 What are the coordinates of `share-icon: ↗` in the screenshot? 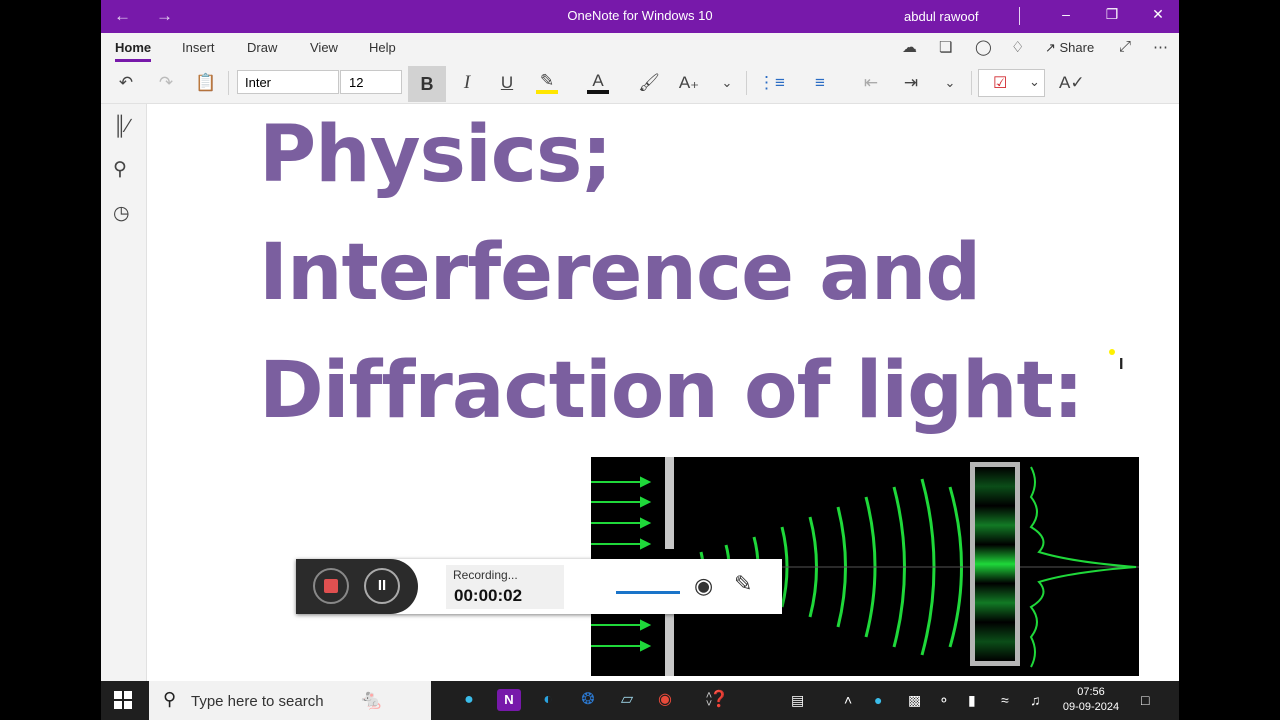 It's located at (1052, 47).